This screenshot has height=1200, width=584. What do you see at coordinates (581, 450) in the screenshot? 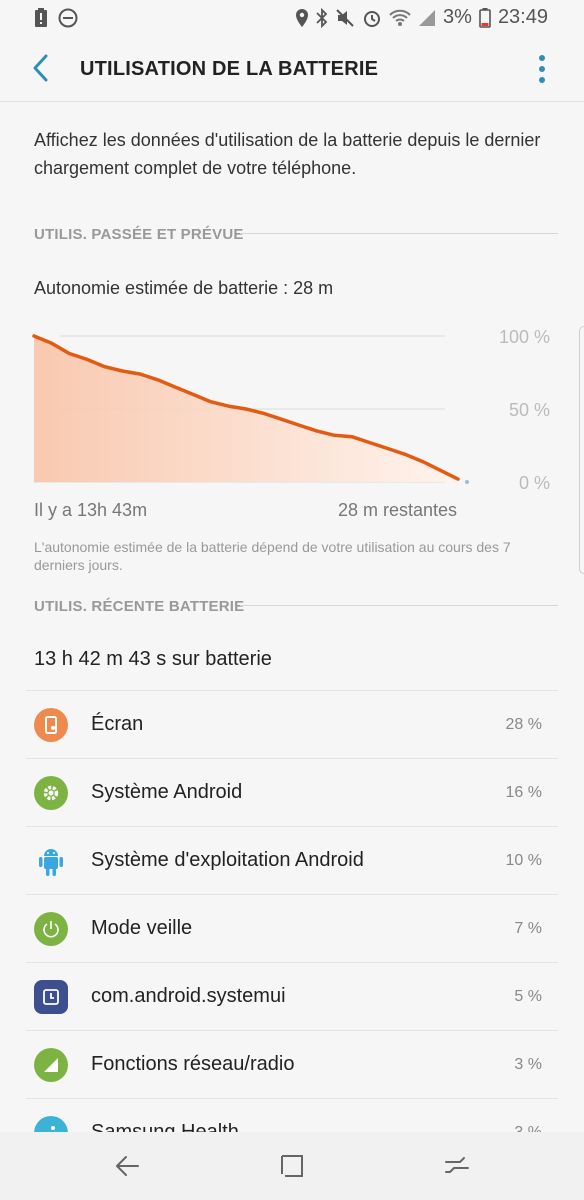
I see `scroll-indicator` at bounding box center [581, 450].